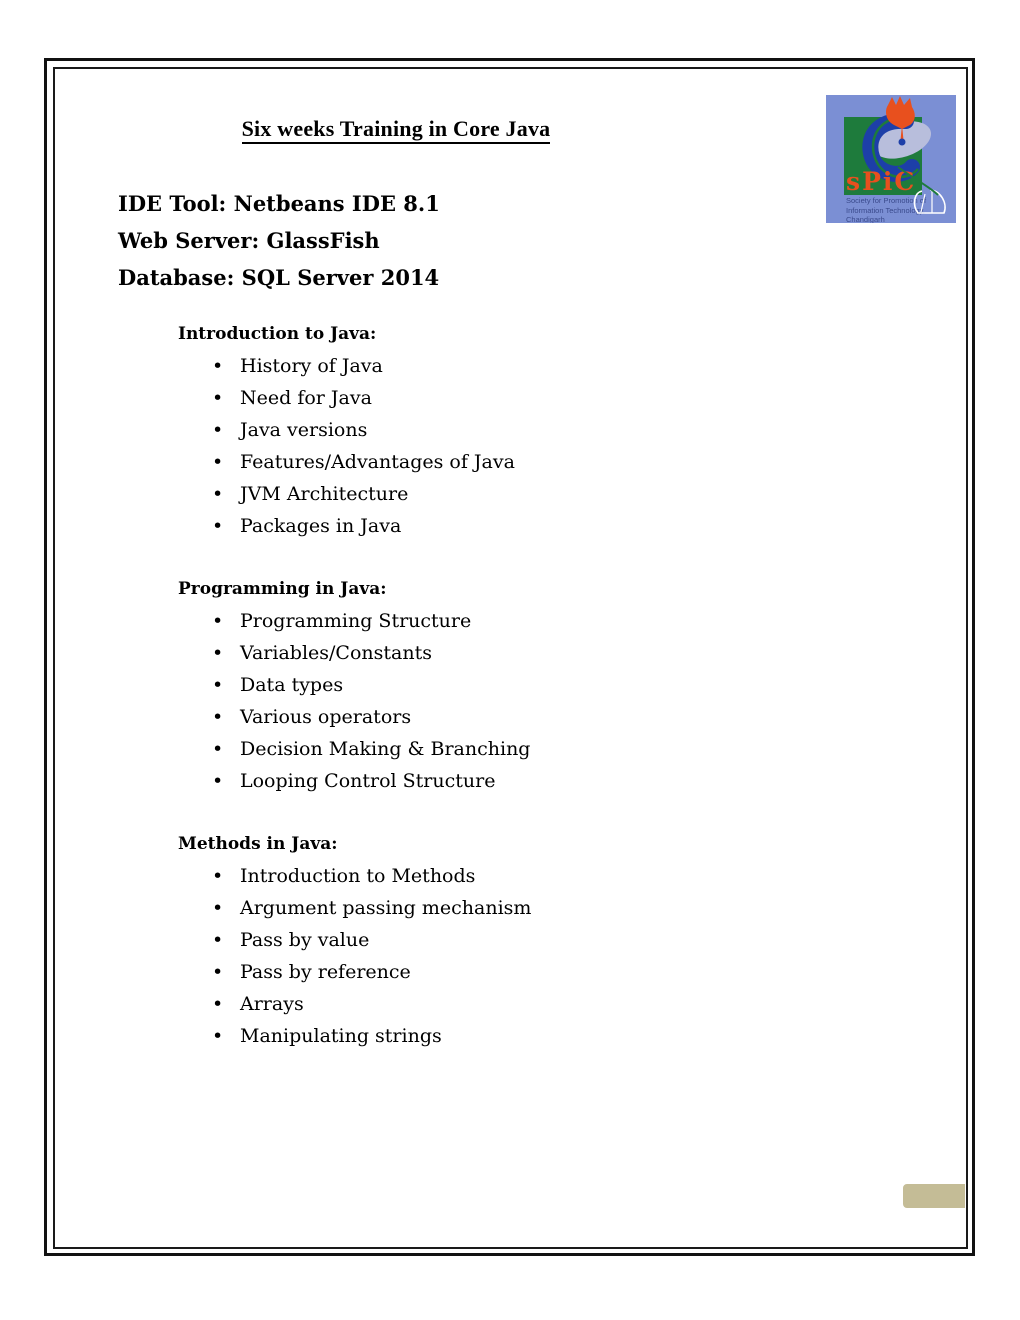  I want to click on list-item-label: Pass by value, so click(305, 940).